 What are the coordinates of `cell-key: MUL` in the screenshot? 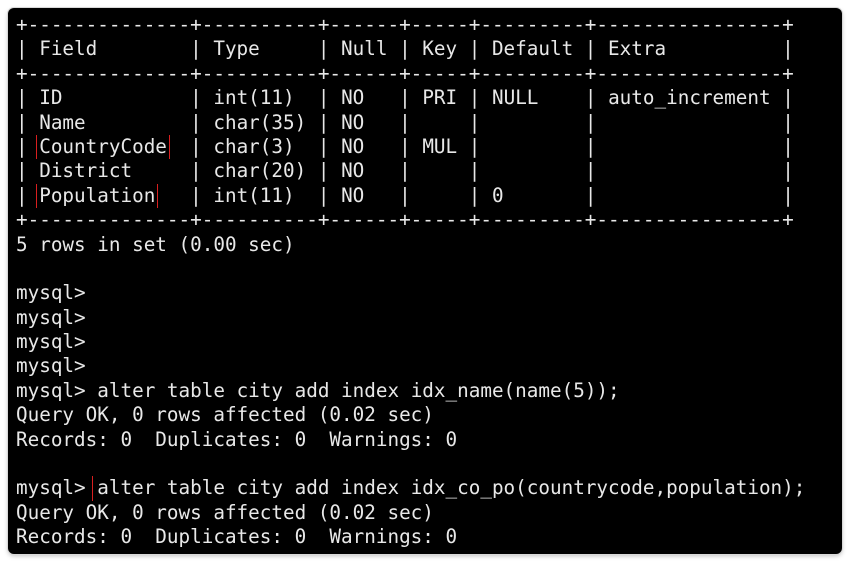 It's located at (440, 146).